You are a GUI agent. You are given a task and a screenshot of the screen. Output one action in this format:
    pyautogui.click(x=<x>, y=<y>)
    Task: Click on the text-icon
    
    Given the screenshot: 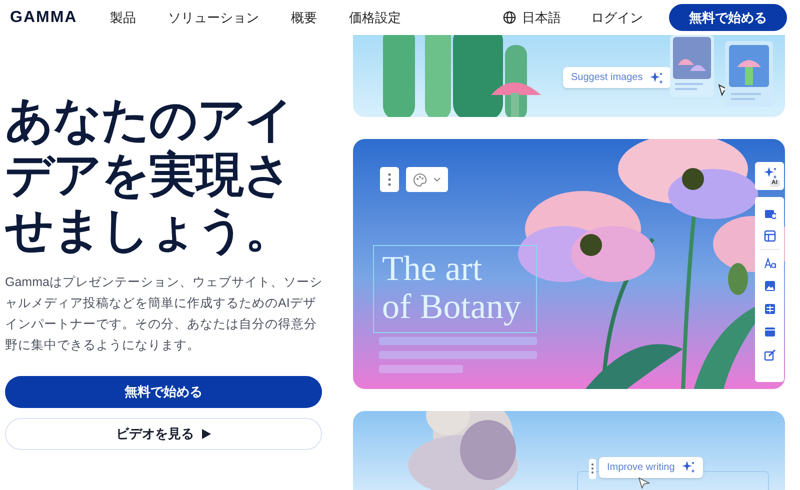 What is the action you would take?
    pyautogui.click(x=770, y=263)
    